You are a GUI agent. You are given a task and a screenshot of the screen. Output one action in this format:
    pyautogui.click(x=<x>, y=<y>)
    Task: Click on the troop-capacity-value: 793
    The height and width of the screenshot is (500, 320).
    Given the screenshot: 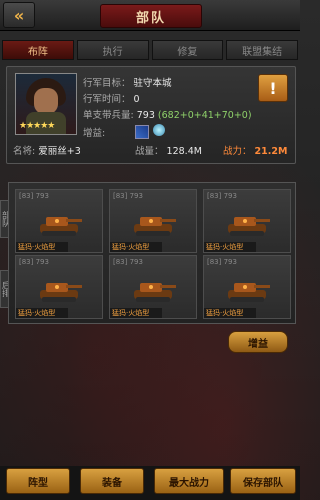 What is the action you would take?
    pyautogui.click(x=145, y=115)
    